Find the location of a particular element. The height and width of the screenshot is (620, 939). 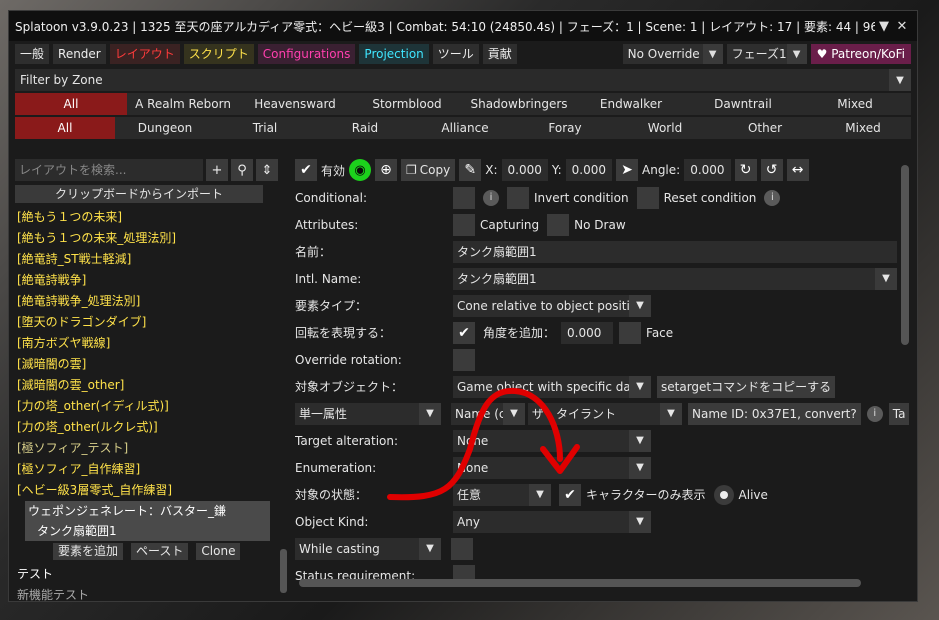

clone-button: Clone is located at coordinates (218, 551).